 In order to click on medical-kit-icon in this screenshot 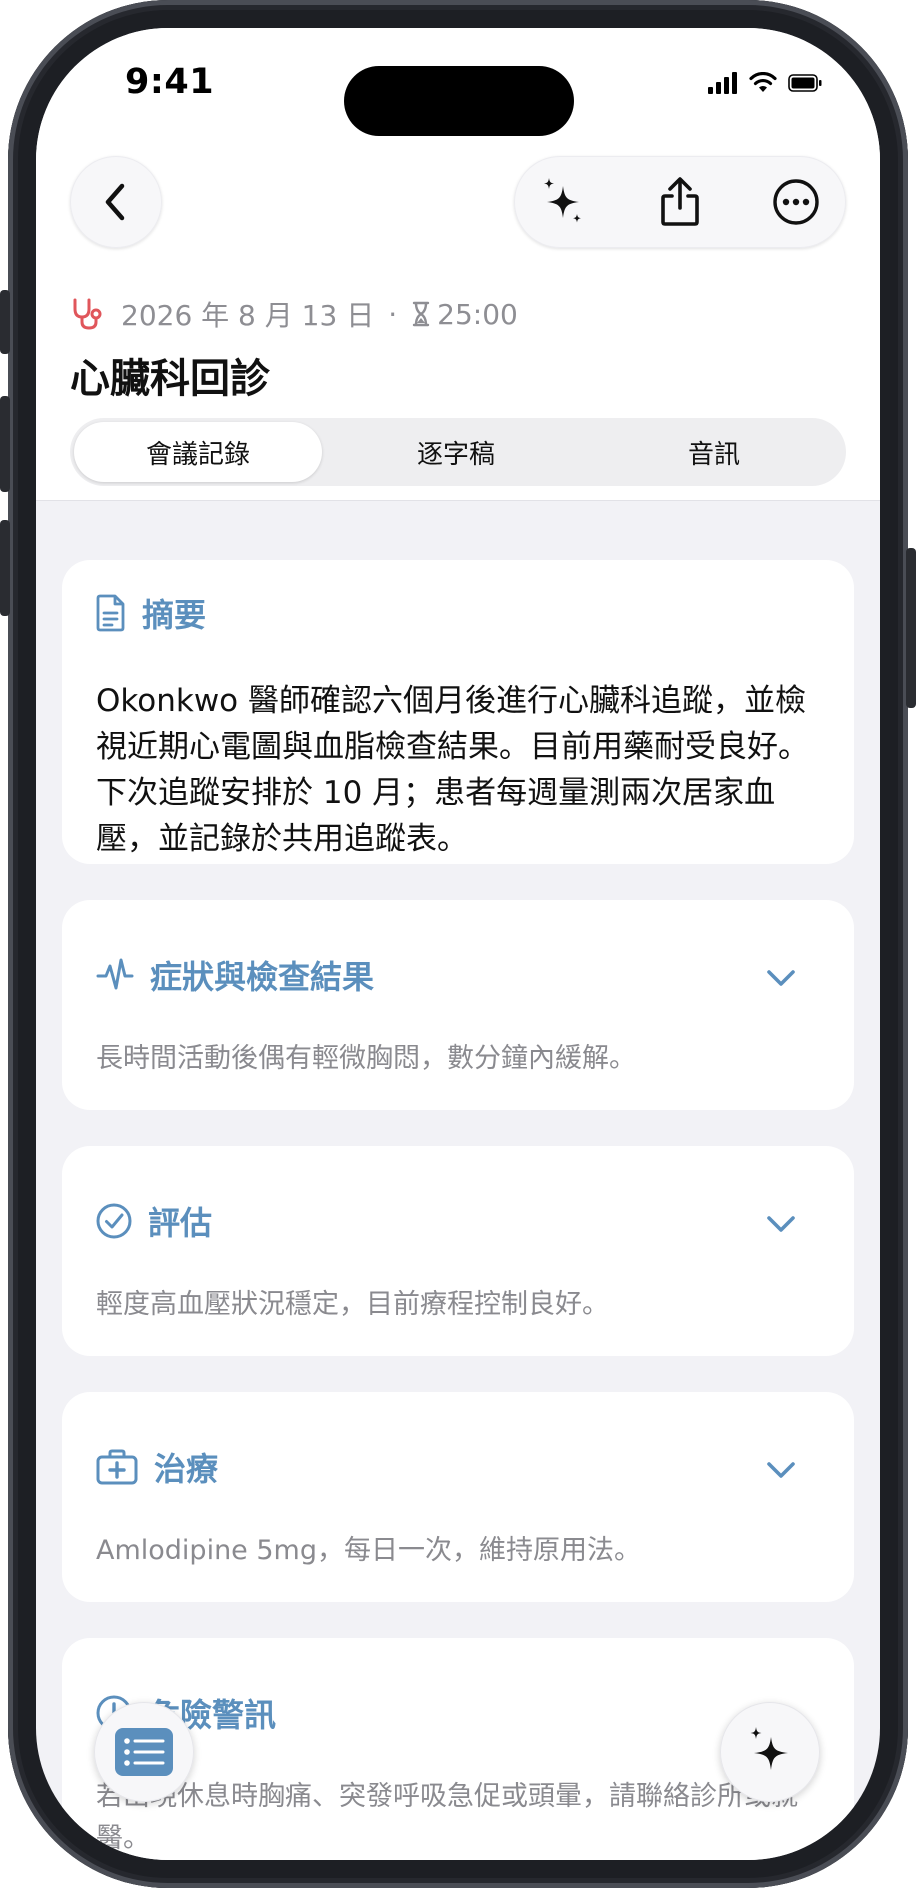, I will do `click(117, 1467)`.